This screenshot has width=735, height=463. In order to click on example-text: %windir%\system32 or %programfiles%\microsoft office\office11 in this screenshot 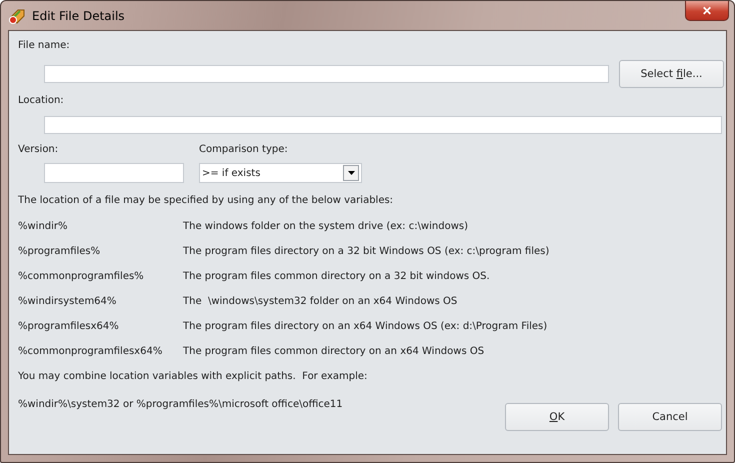, I will do `click(180, 404)`.